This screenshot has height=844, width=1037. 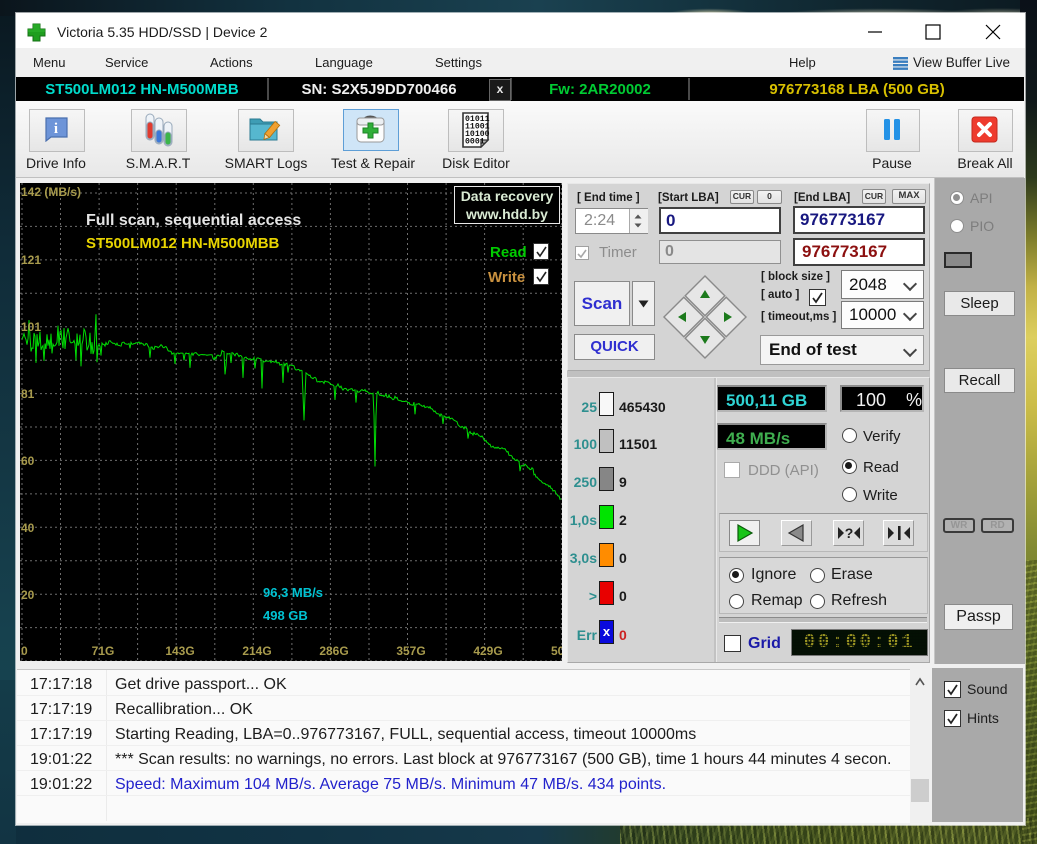 What do you see at coordinates (28, 461) in the screenshot?
I see `svg-text: 60` at bounding box center [28, 461].